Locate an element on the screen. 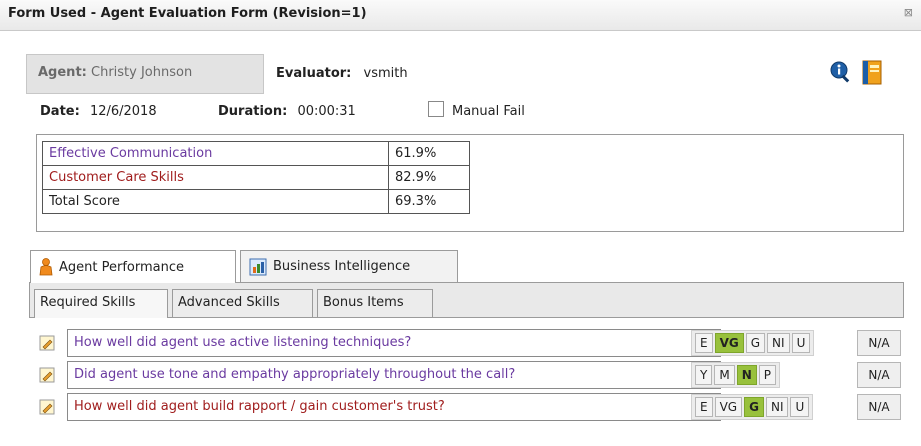 The image size is (921, 446). tab-label: Advanced Skills is located at coordinates (229, 302).